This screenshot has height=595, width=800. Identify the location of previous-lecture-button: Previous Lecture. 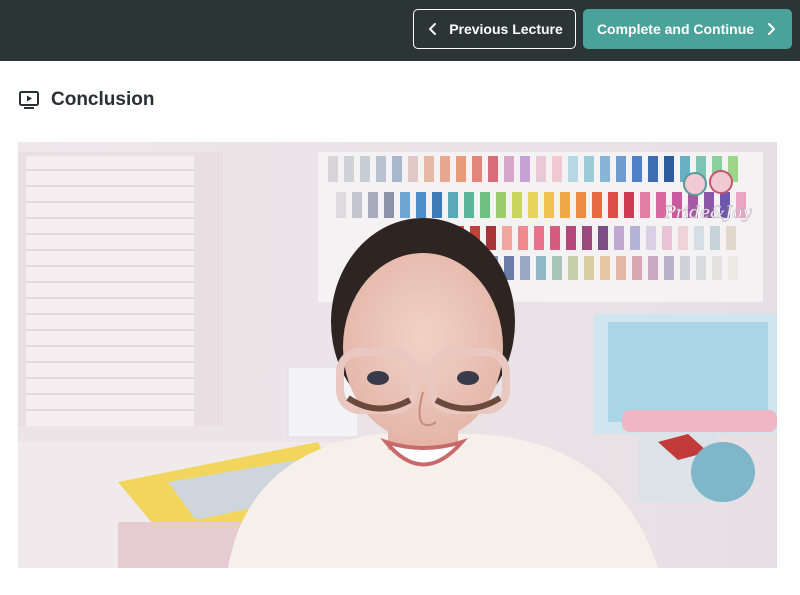
(494, 29).